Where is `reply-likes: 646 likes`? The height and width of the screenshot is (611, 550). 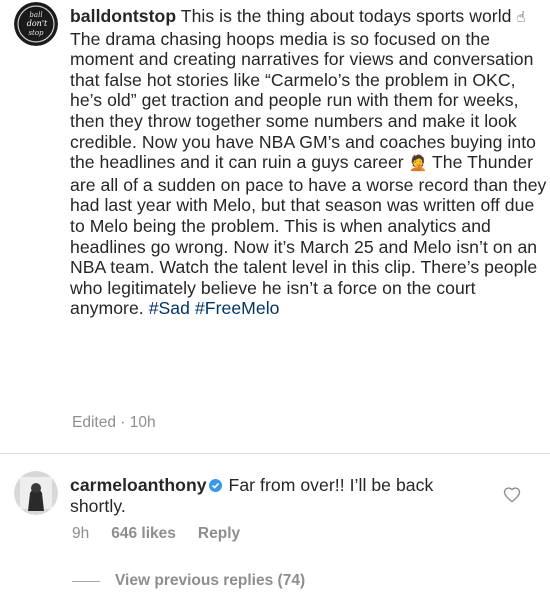
reply-likes: 646 likes is located at coordinates (143, 533).